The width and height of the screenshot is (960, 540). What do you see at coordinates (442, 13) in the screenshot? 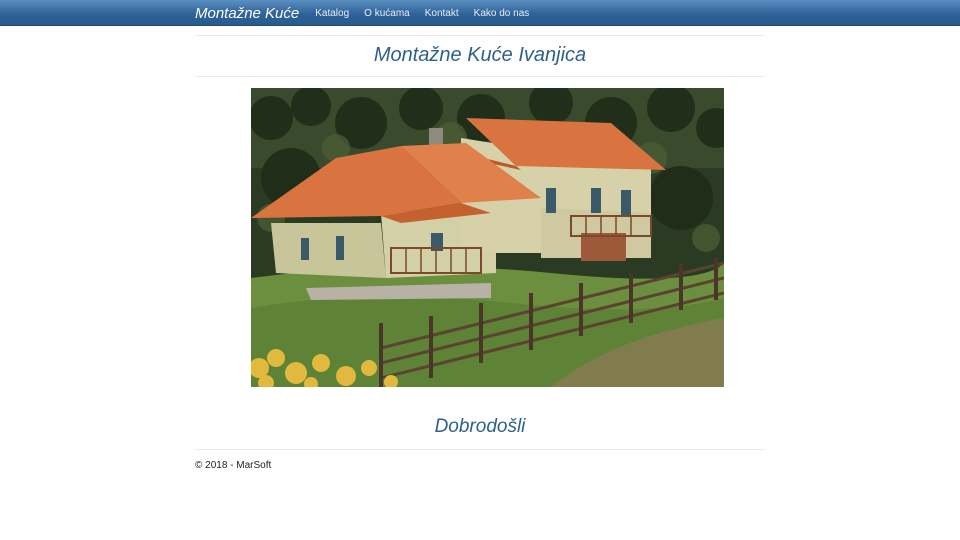
I see `nav-link-kontakt: Kontakt` at bounding box center [442, 13].